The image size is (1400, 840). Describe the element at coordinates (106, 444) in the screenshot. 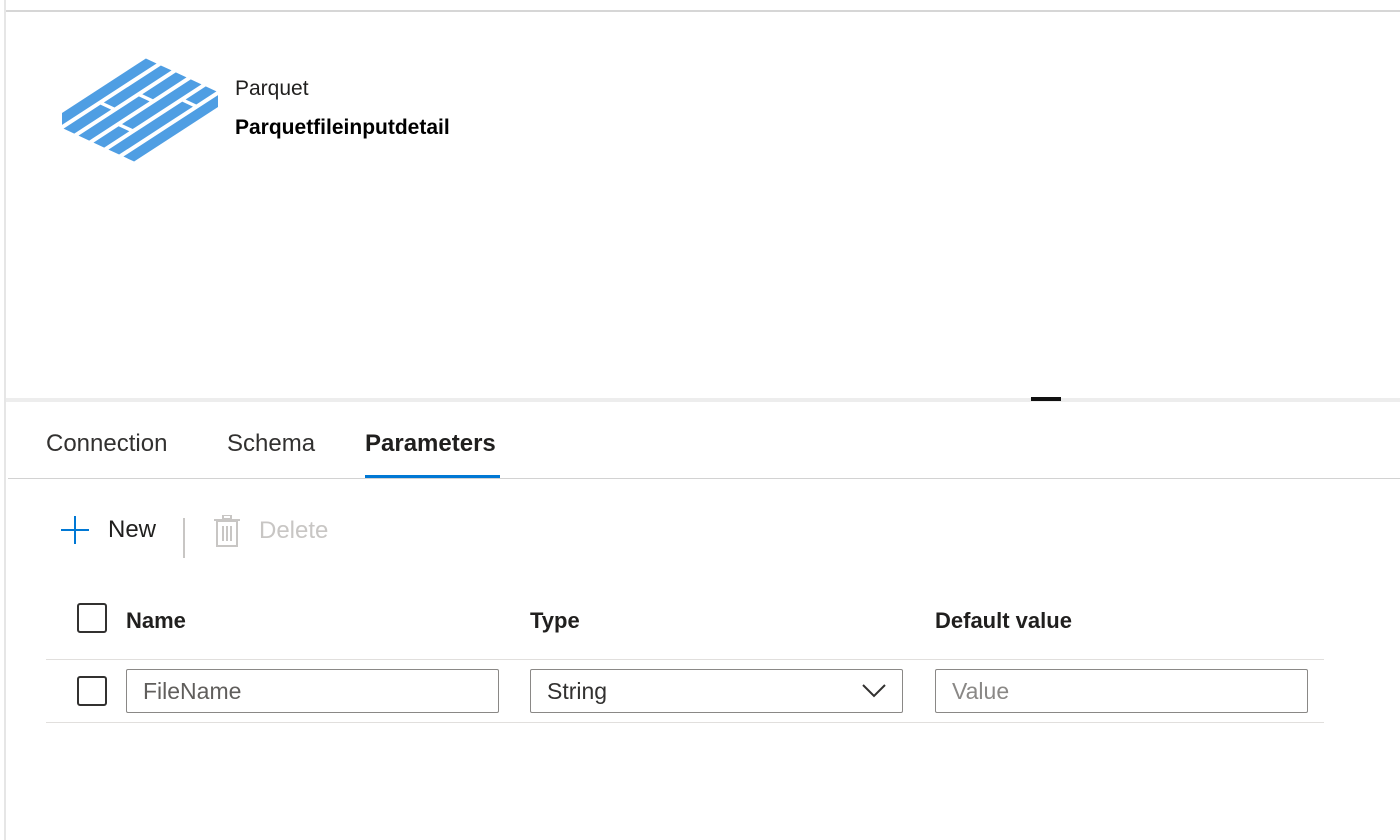

I see `tab-connection: Connection` at that location.